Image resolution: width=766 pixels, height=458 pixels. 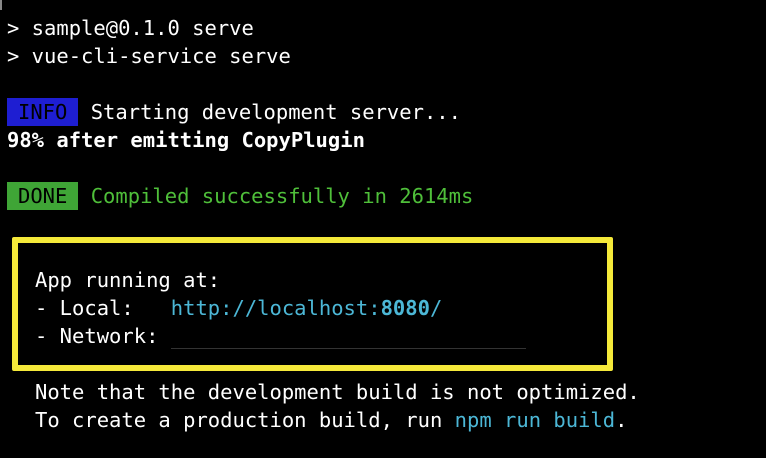 I want to click on done-message: Compiled successfully in 2614ms, so click(x=276, y=196).